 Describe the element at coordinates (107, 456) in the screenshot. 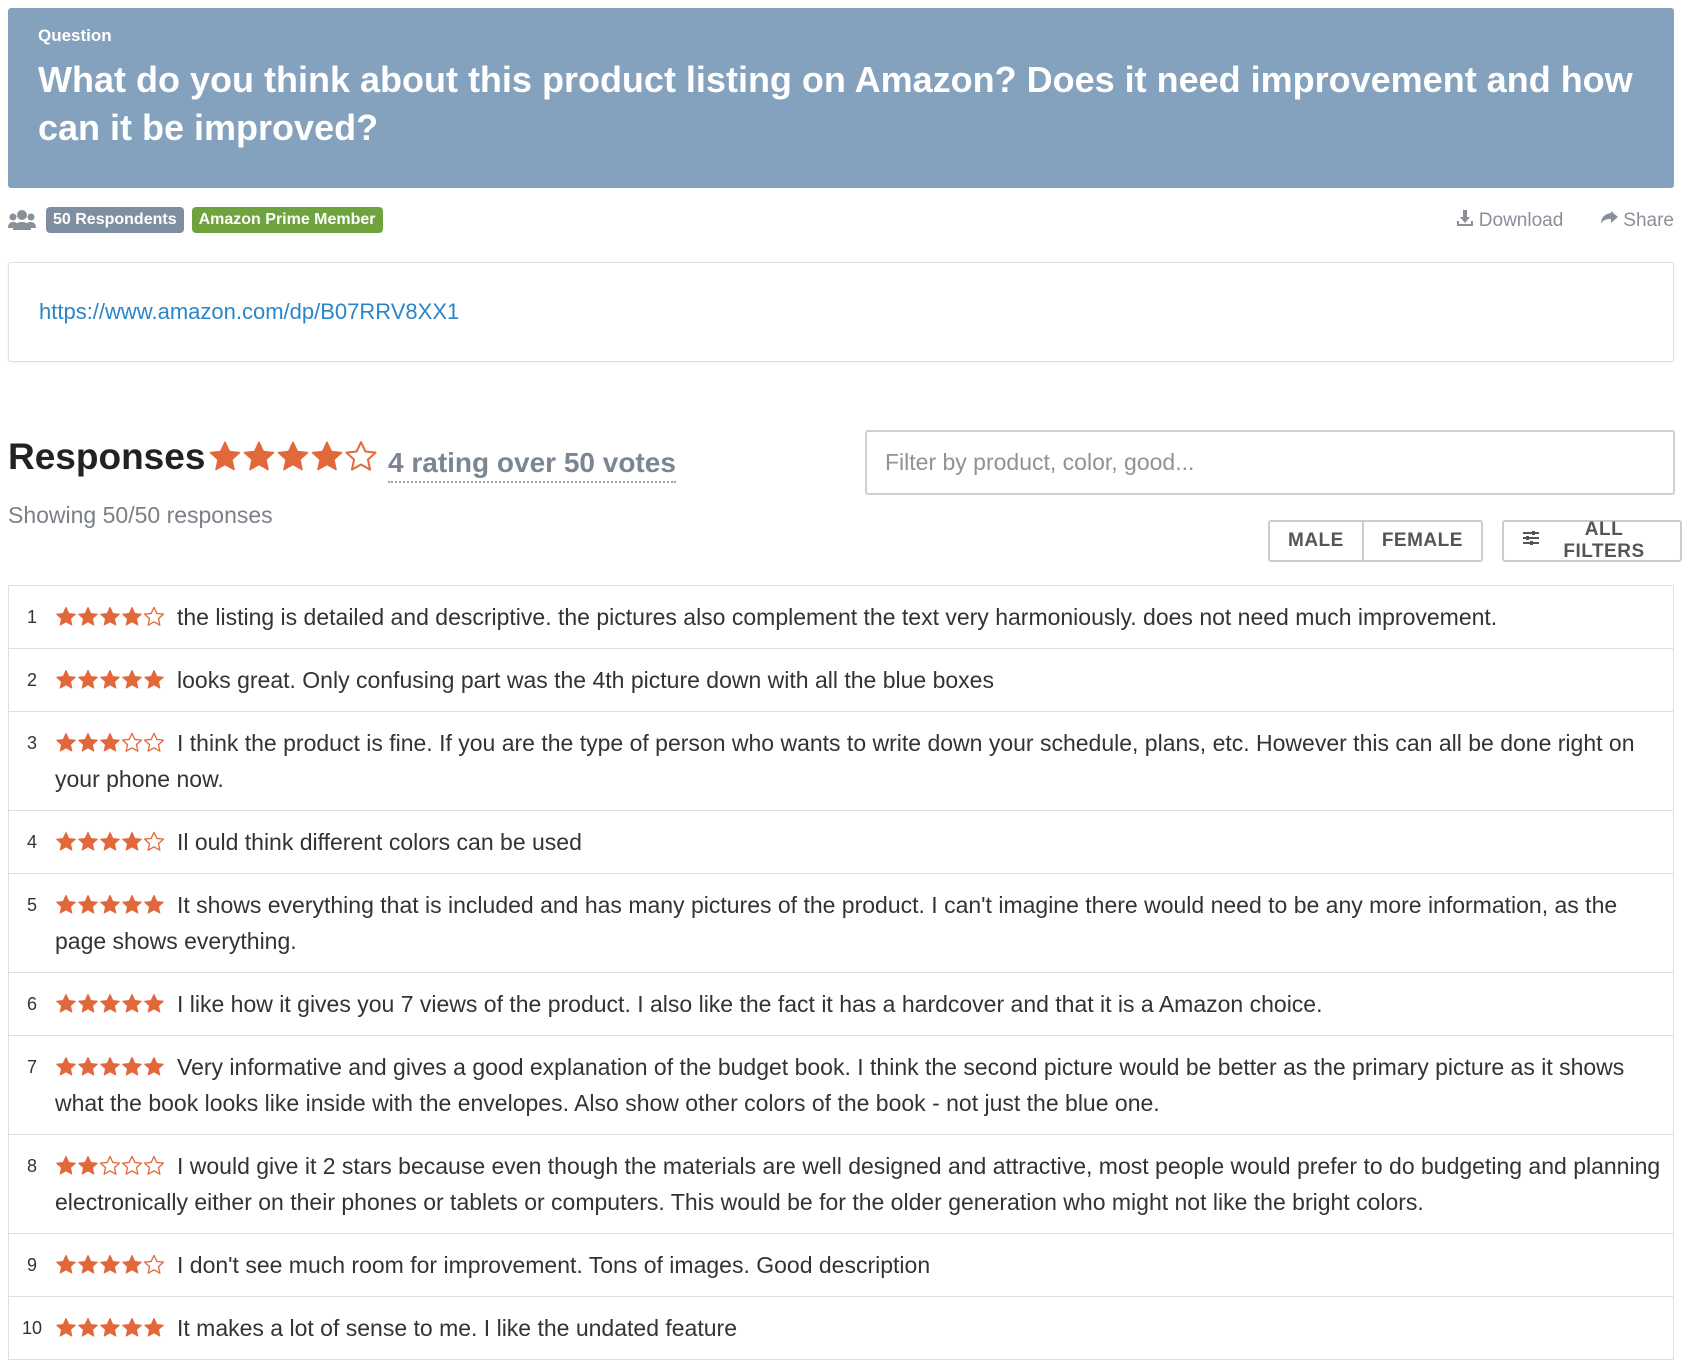

I see `responses-title: Responses` at that location.